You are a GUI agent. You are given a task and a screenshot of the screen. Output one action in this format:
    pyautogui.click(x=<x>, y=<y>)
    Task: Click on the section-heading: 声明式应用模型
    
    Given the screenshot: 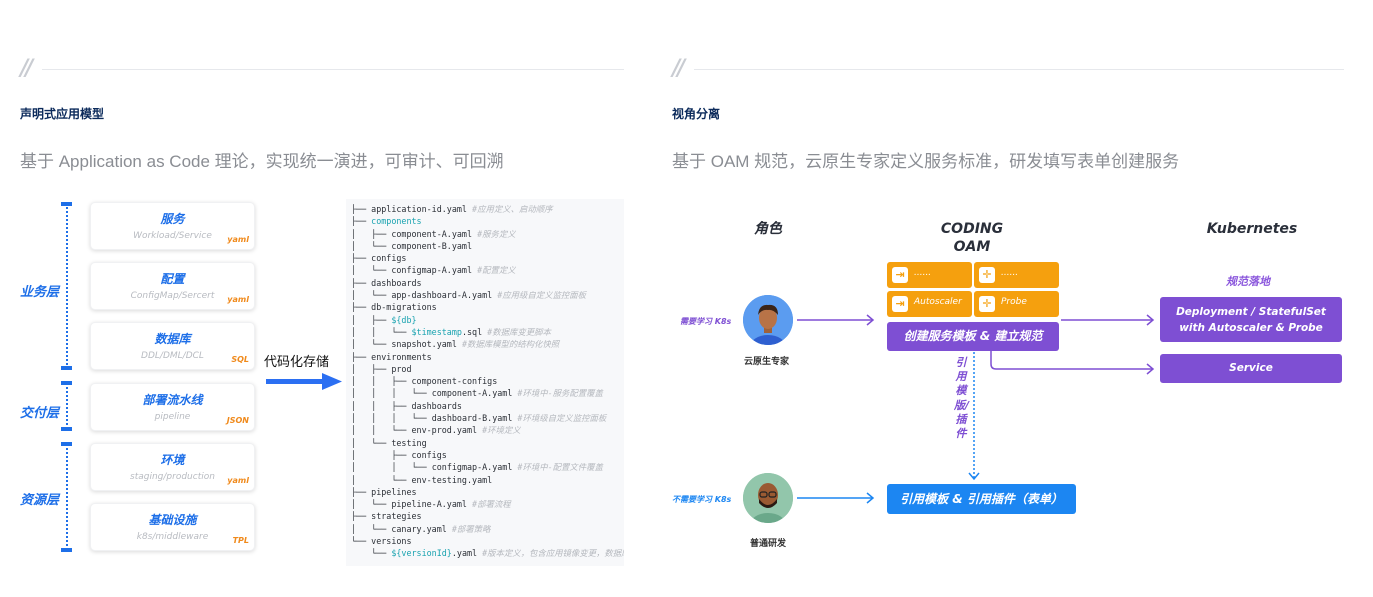 What is the action you would take?
    pyautogui.click(x=62, y=114)
    